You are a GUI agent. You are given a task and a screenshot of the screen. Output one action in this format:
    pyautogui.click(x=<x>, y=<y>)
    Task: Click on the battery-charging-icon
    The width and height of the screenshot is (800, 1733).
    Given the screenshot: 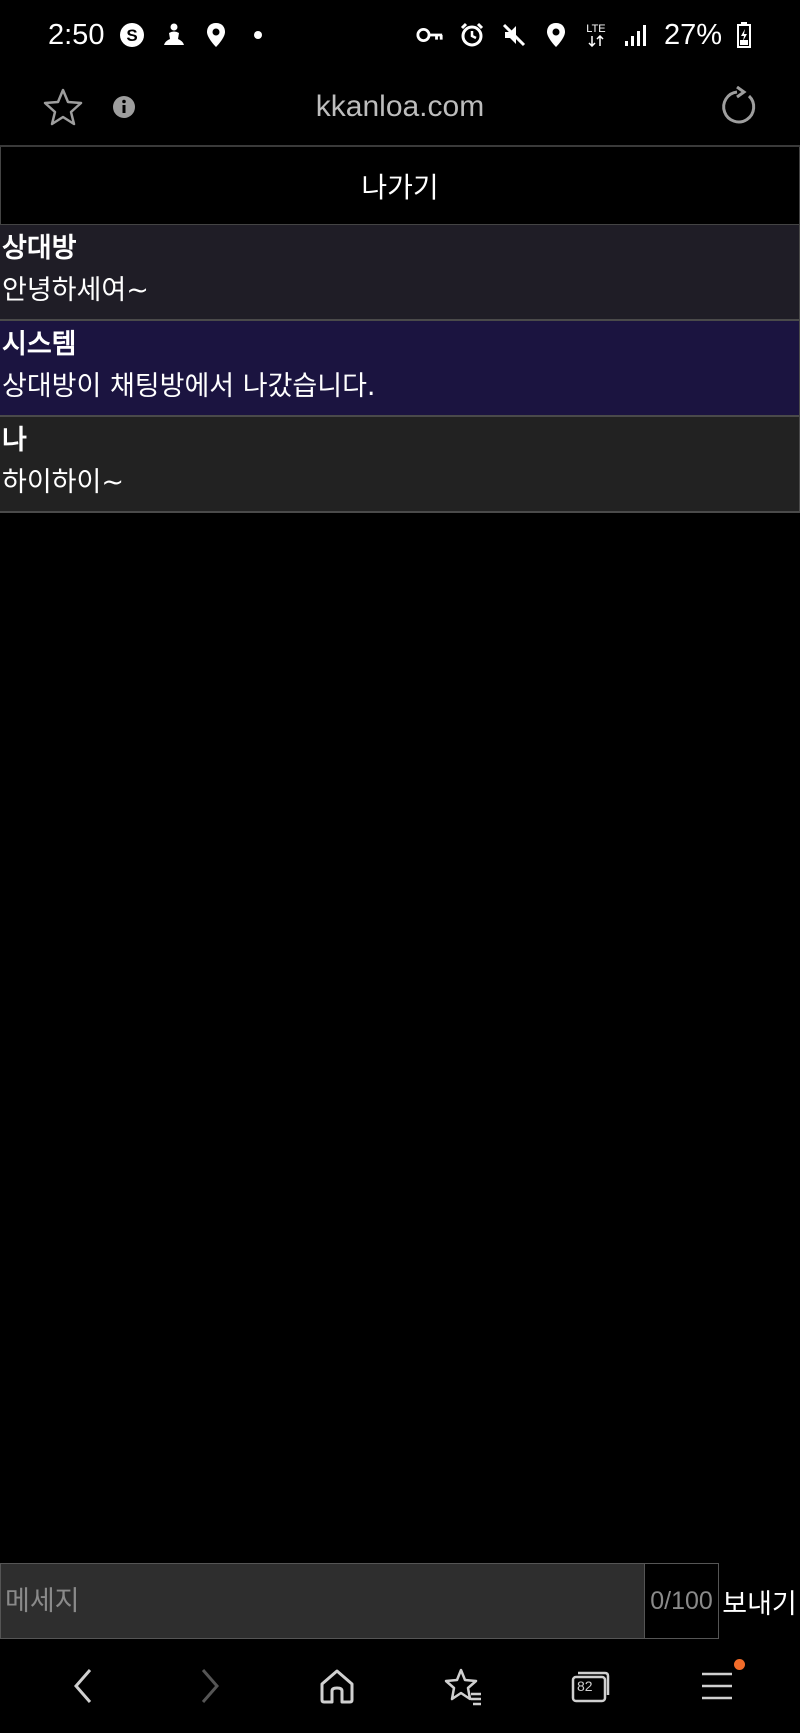 What is the action you would take?
    pyautogui.click(x=744, y=35)
    